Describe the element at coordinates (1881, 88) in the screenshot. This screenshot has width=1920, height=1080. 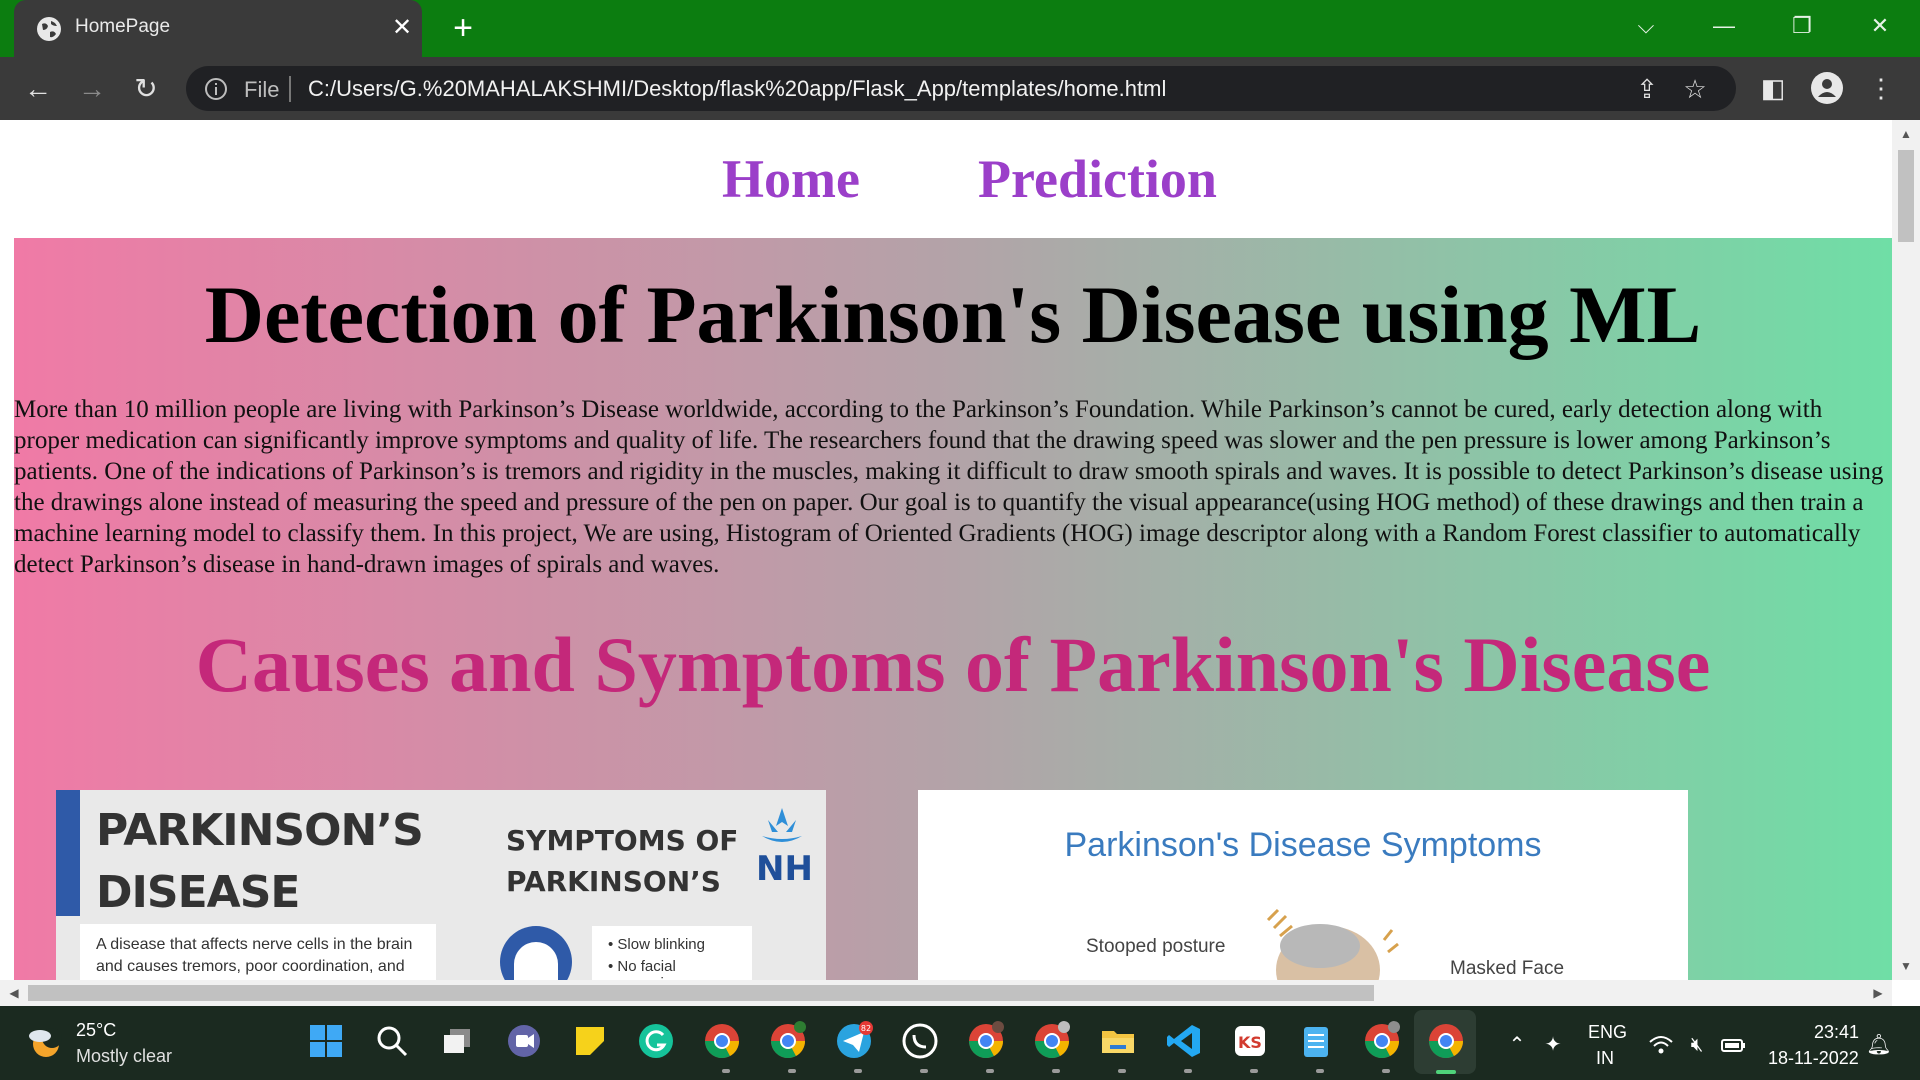
I see `browser-menu-icon: ⋮` at that location.